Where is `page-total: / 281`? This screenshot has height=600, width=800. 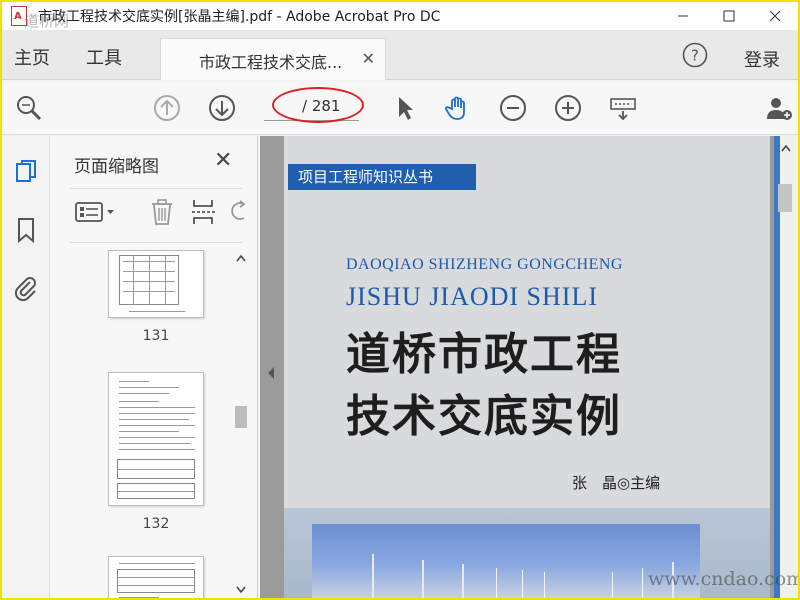
page-total: / 281 is located at coordinates (321, 106).